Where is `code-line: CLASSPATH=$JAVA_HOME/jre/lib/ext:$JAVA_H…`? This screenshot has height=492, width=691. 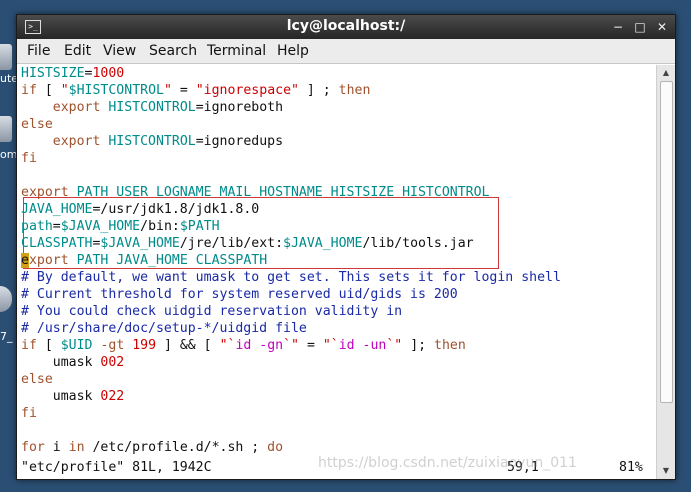
code-line: CLASSPATH=$JAVA_HOME/jre/lib/ext:$JAVA_H… is located at coordinates (247, 243).